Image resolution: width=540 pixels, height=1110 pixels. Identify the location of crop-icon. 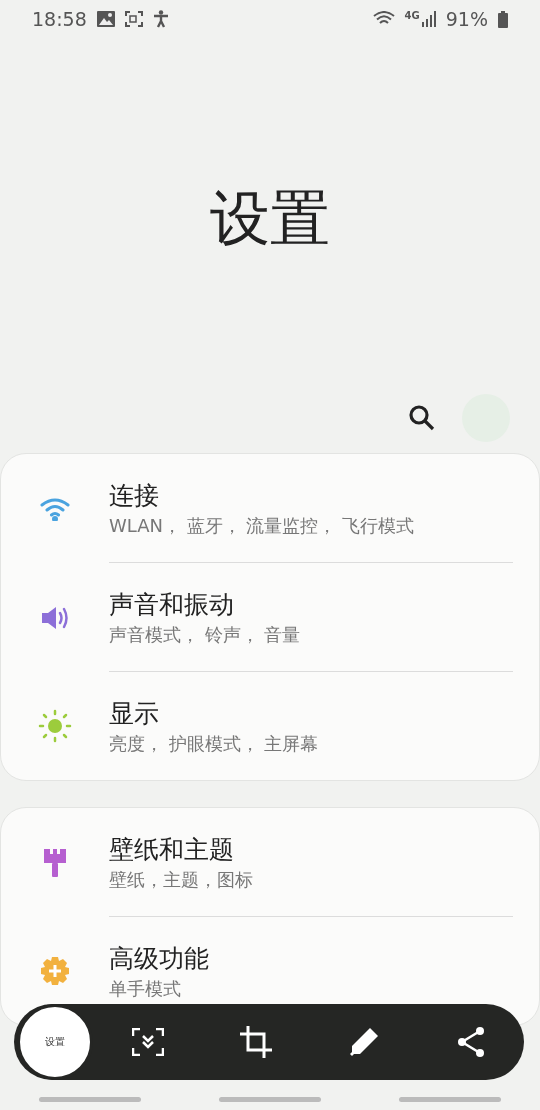
(256, 1042).